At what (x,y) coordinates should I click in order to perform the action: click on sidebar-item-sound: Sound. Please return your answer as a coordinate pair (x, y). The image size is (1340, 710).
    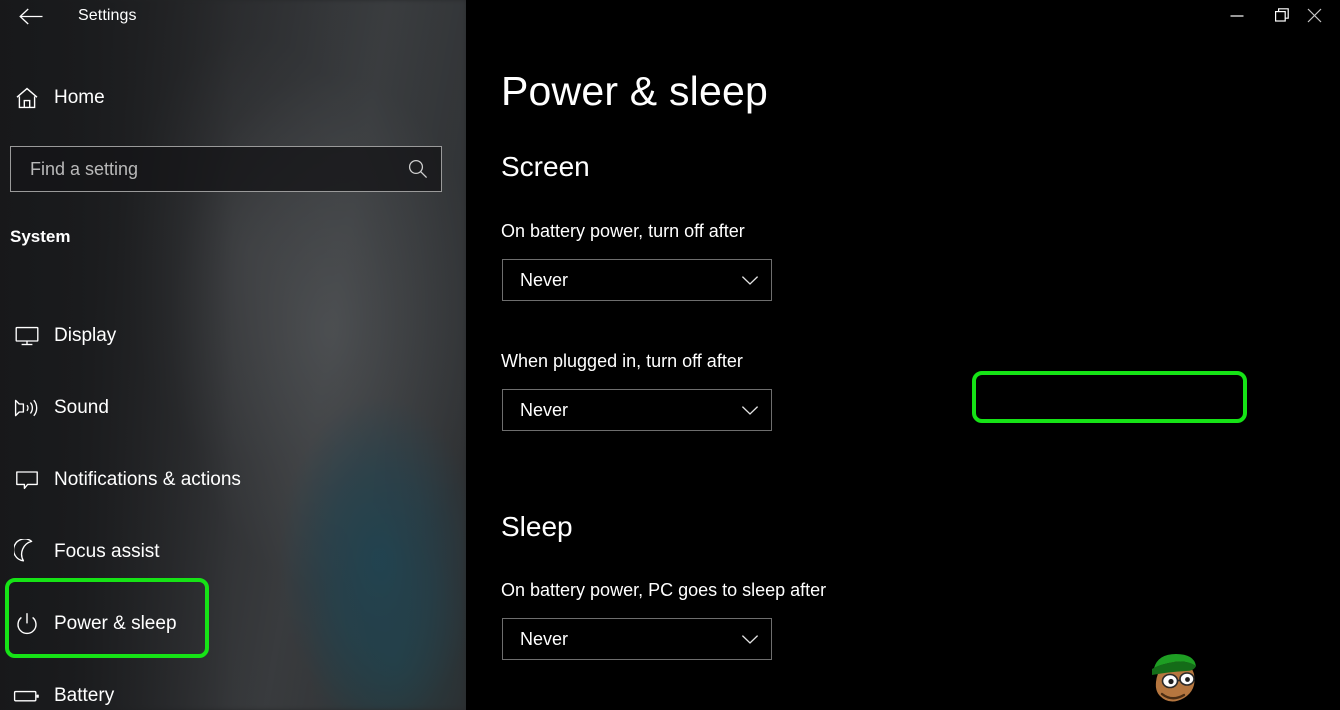
    Looking at the image, I should click on (233, 408).